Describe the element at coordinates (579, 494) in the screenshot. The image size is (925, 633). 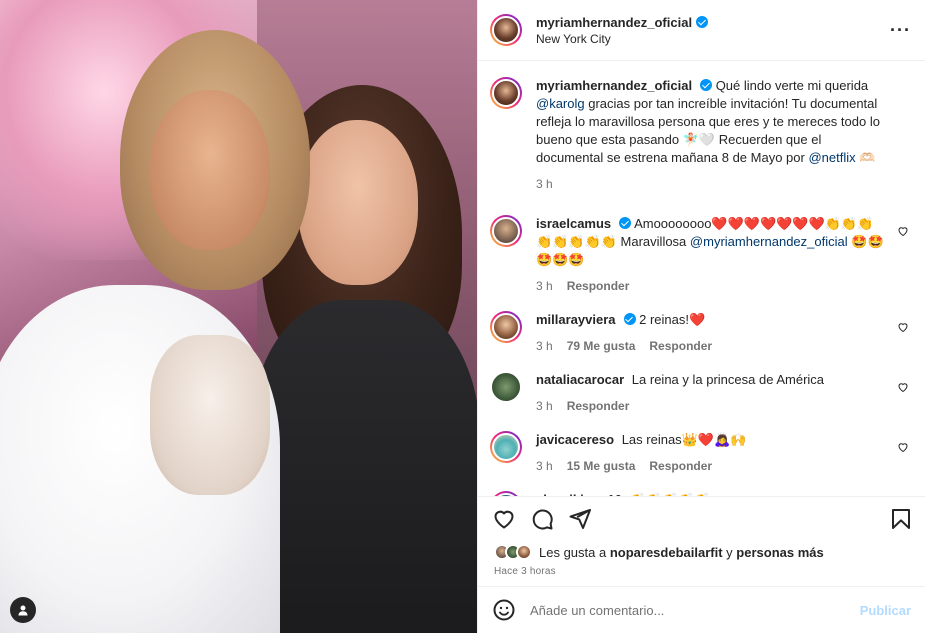
I see `comment-username: clanvikingo10` at that location.